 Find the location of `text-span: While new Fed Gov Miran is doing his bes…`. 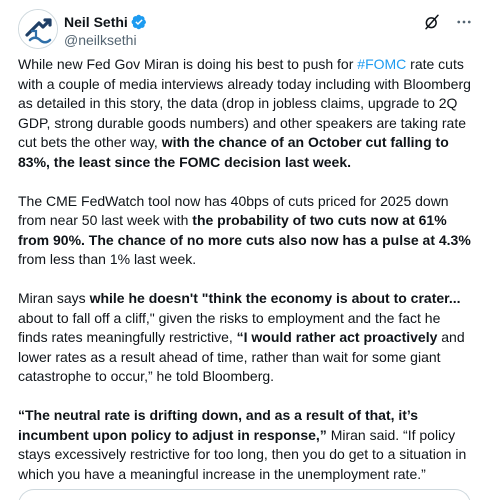

text-span: While new Fed Gov Miran is doing his bes… is located at coordinates (188, 64).